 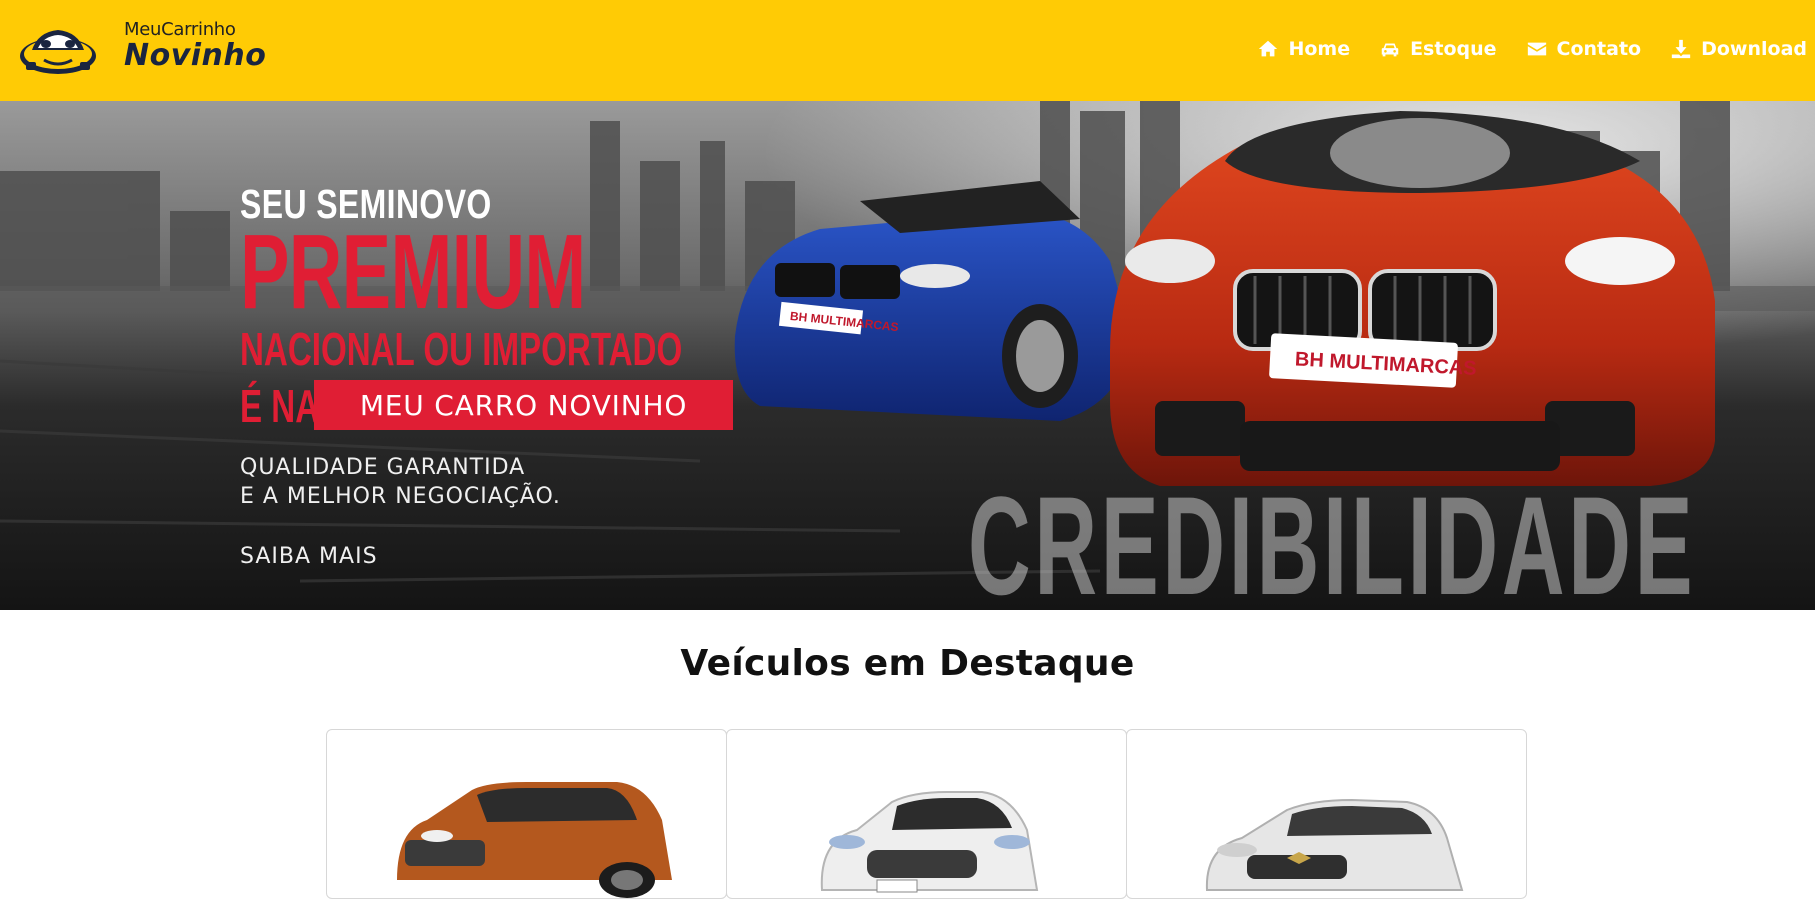 I want to click on nav-home-label: Home, so click(x=1319, y=49).